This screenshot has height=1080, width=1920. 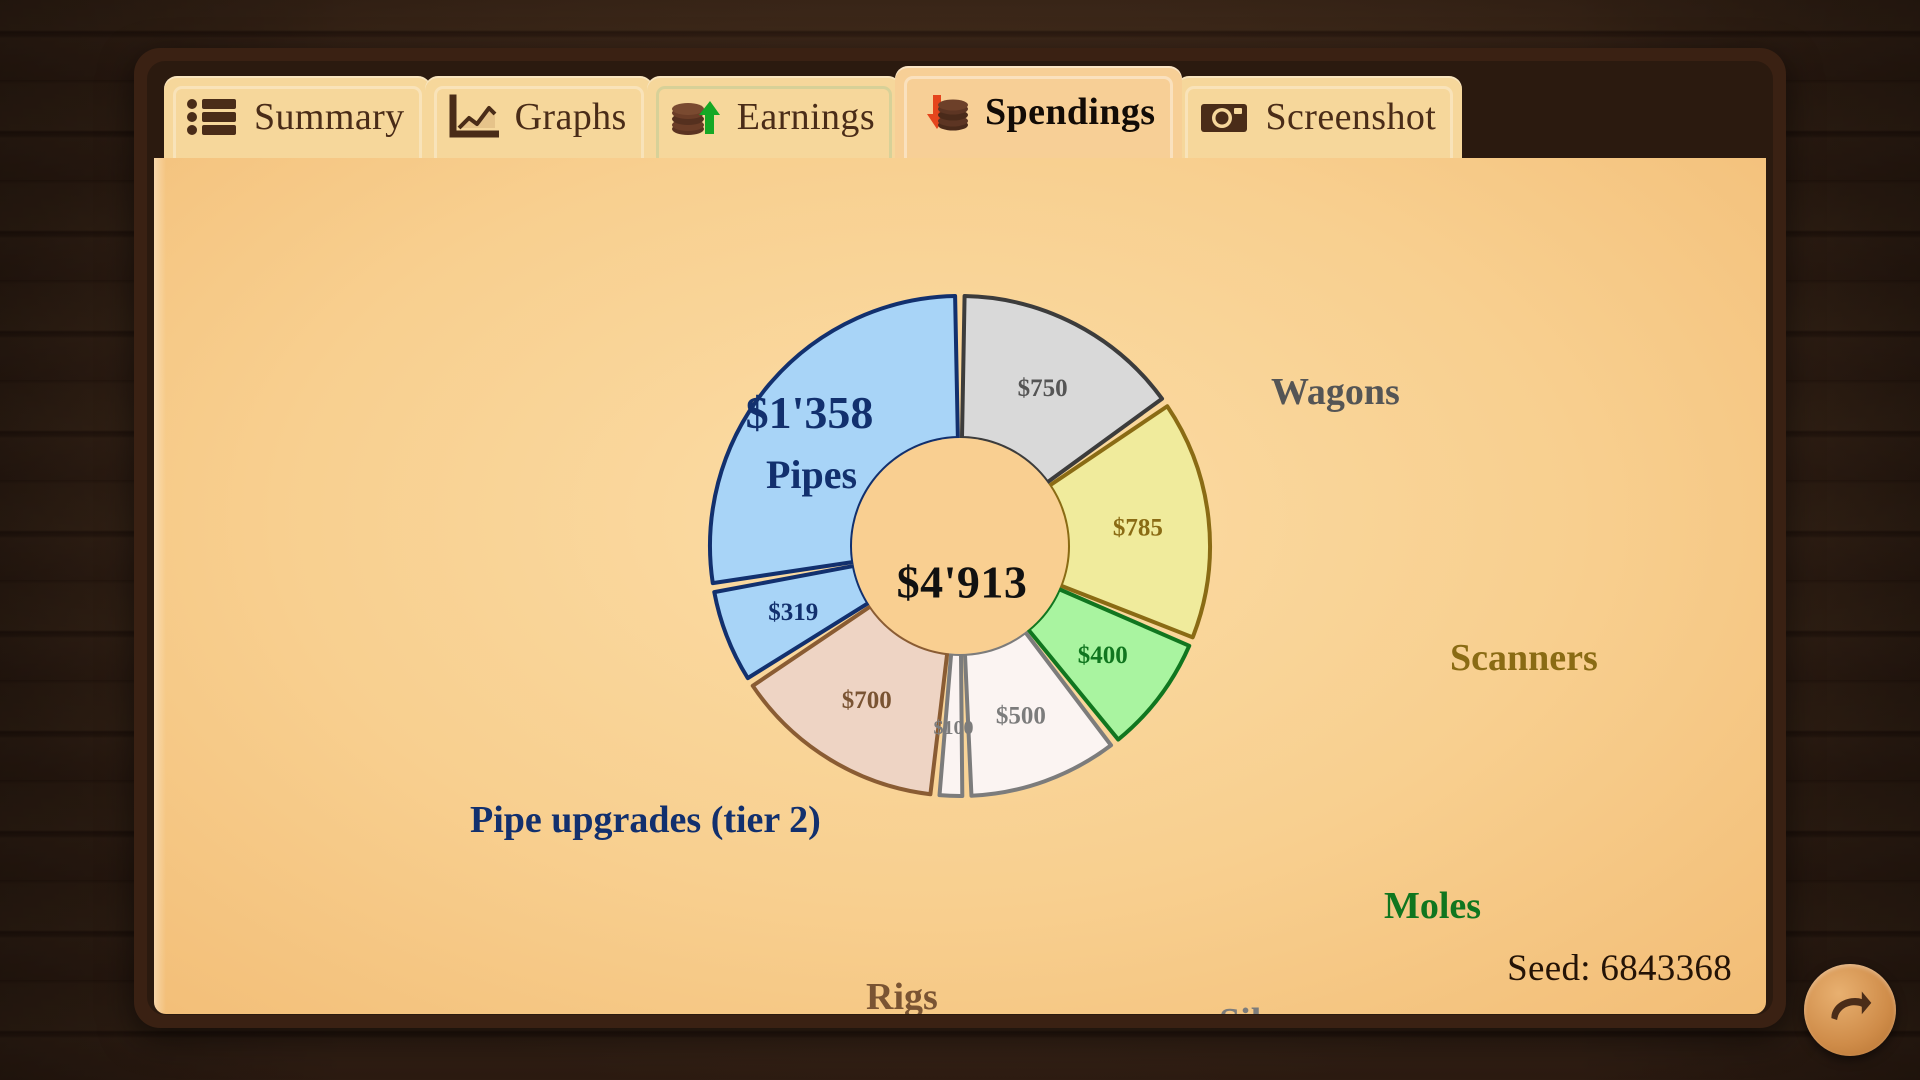 I want to click on slice-outer-label-pipe-upgrades: Pipe upgrades (tier 2), so click(x=645, y=820).